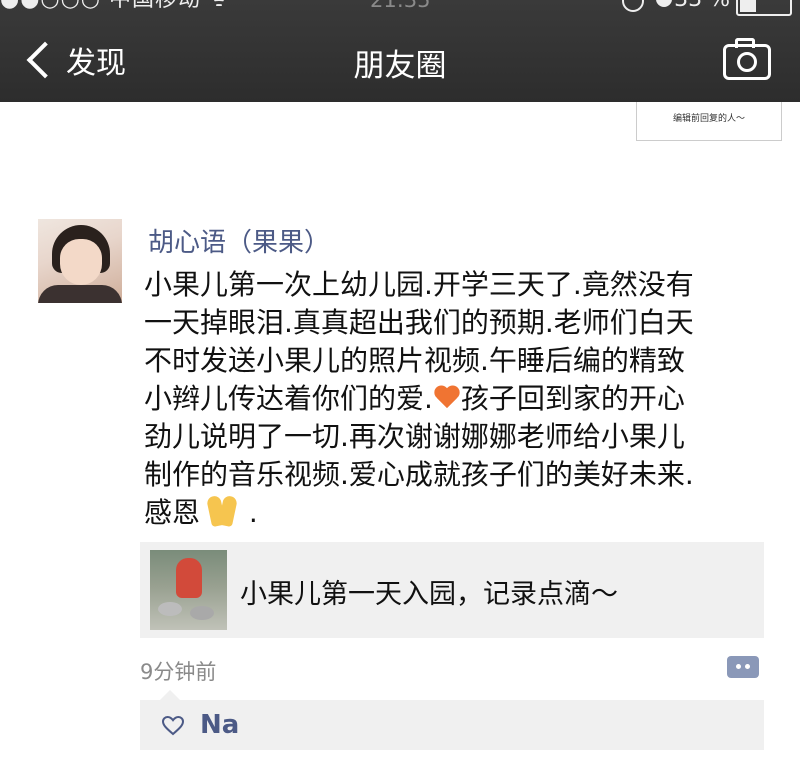 This screenshot has height=779, width=800. Describe the element at coordinates (400, 66) in the screenshot. I see `page-title: 朋友圈` at that location.